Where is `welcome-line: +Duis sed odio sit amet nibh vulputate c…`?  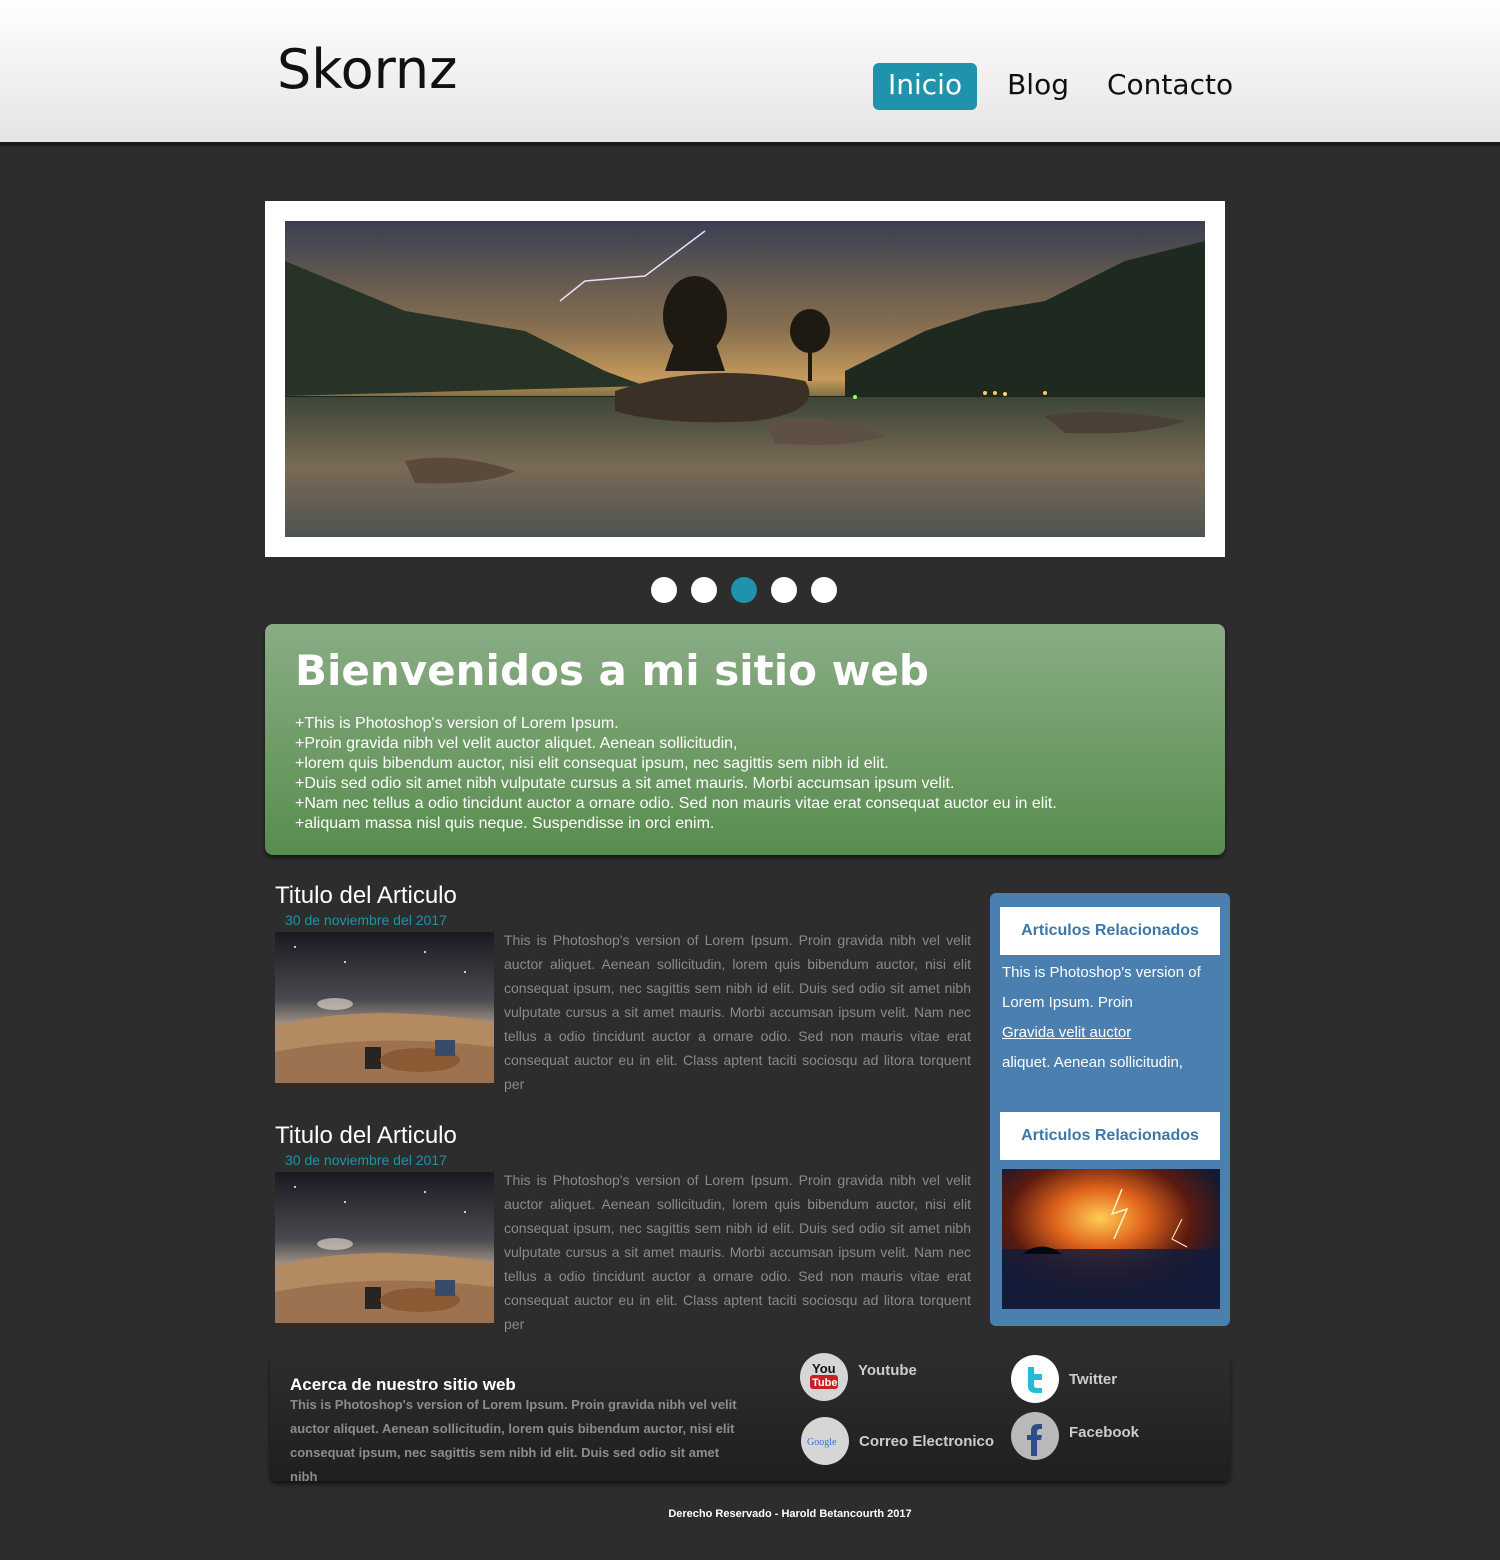
welcome-line: +Duis sed odio sit amet nibh vulputate c… is located at coordinates (625, 783).